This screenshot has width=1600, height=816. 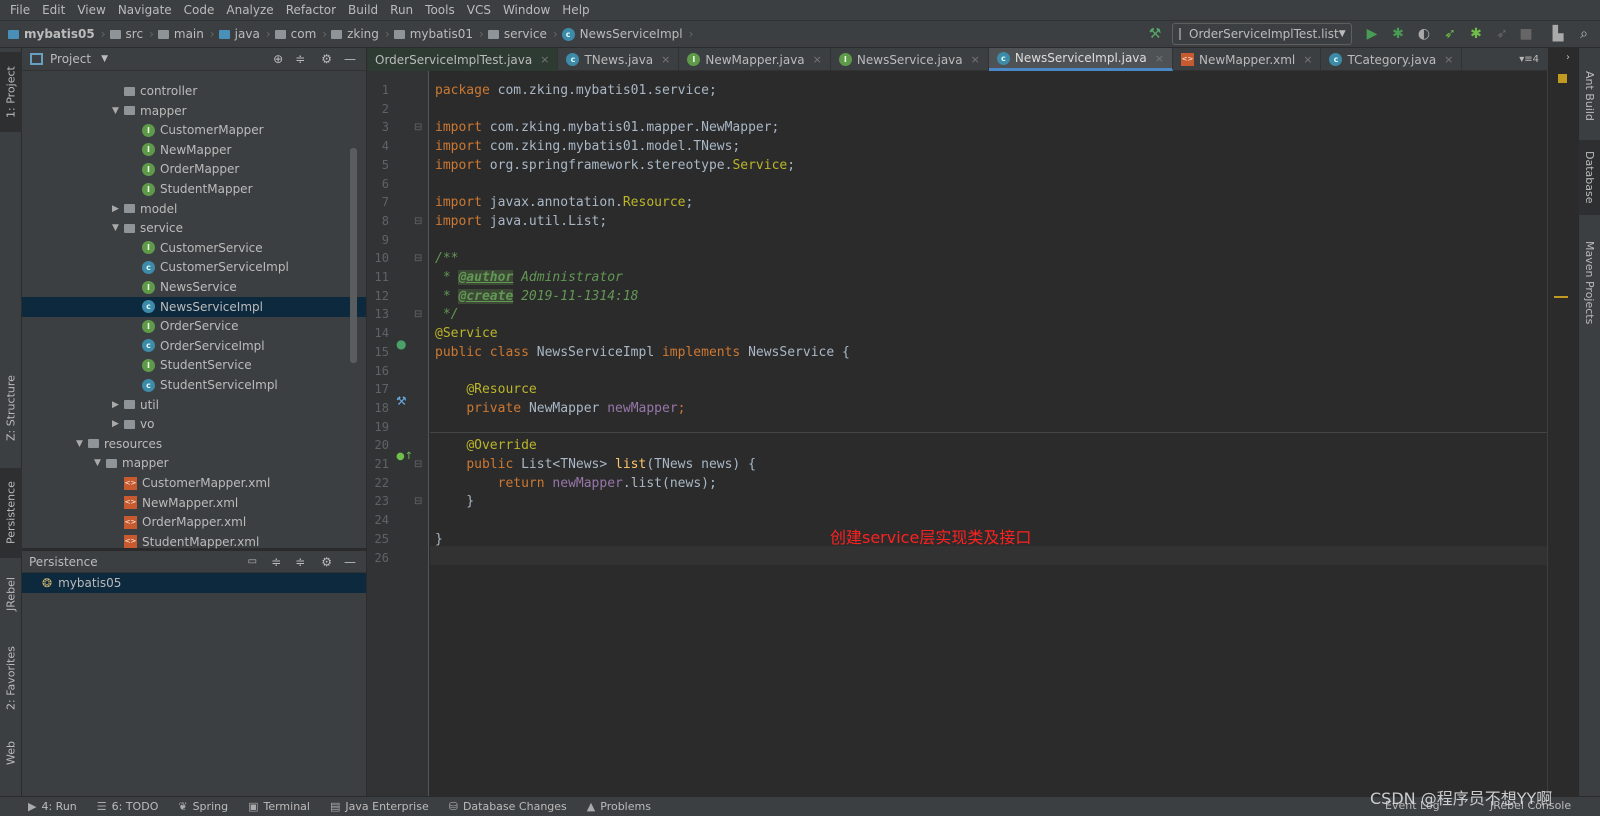 I want to click on chevron-down-icon: ▼, so click(x=104, y=59).